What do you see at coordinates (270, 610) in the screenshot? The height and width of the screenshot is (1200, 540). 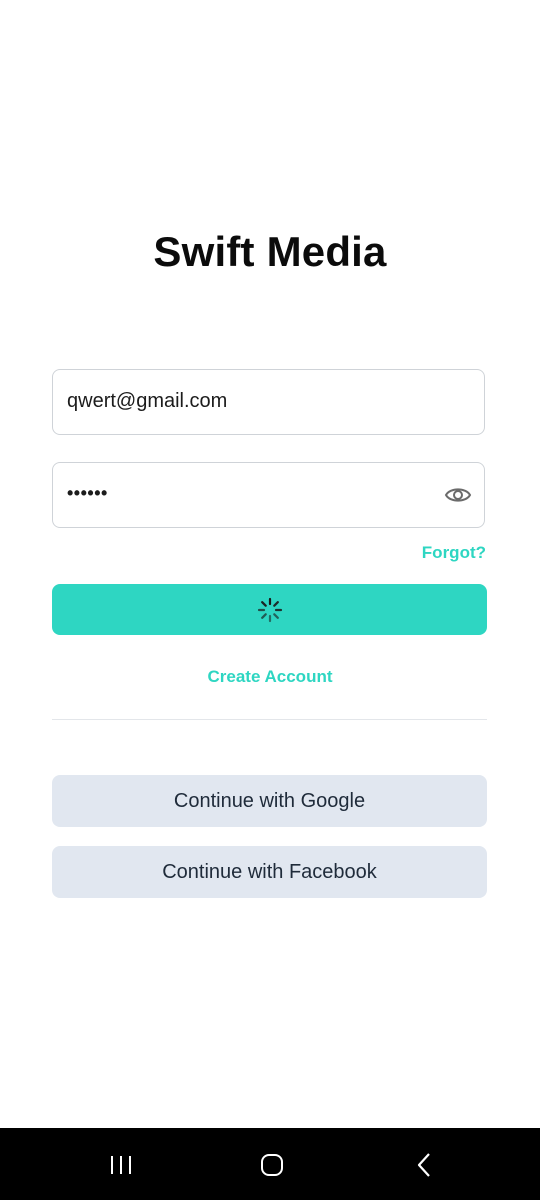 I see `loading-spinner-icon` at bounding box center [270, 610].